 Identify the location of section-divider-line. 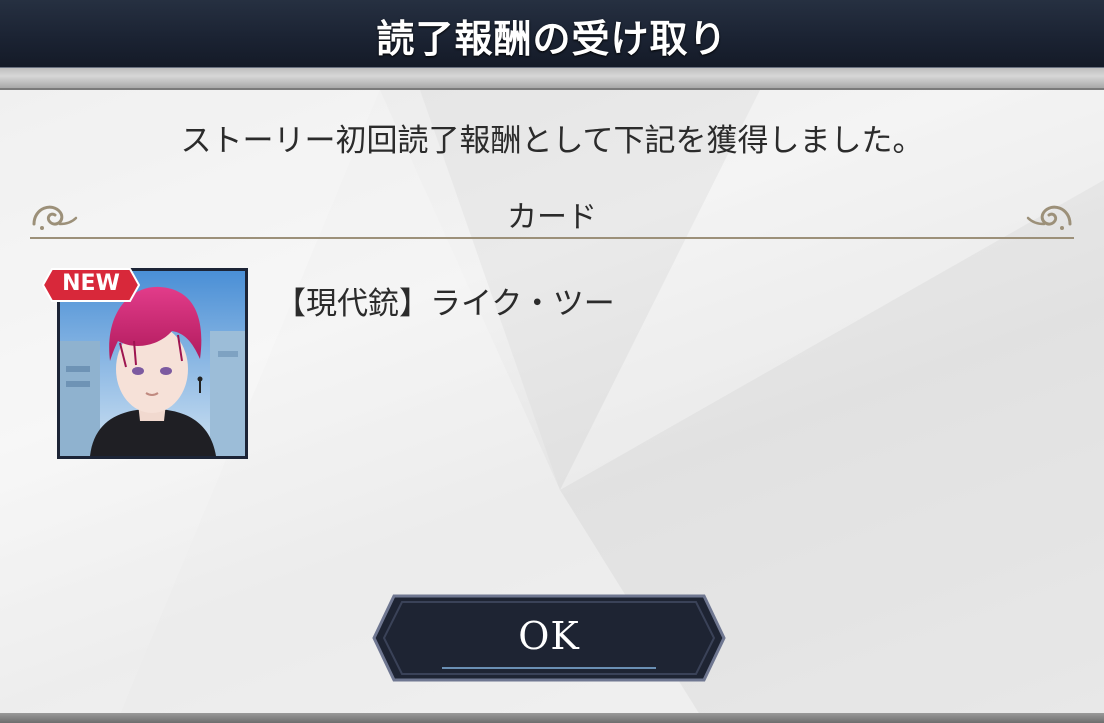
(552, 238).